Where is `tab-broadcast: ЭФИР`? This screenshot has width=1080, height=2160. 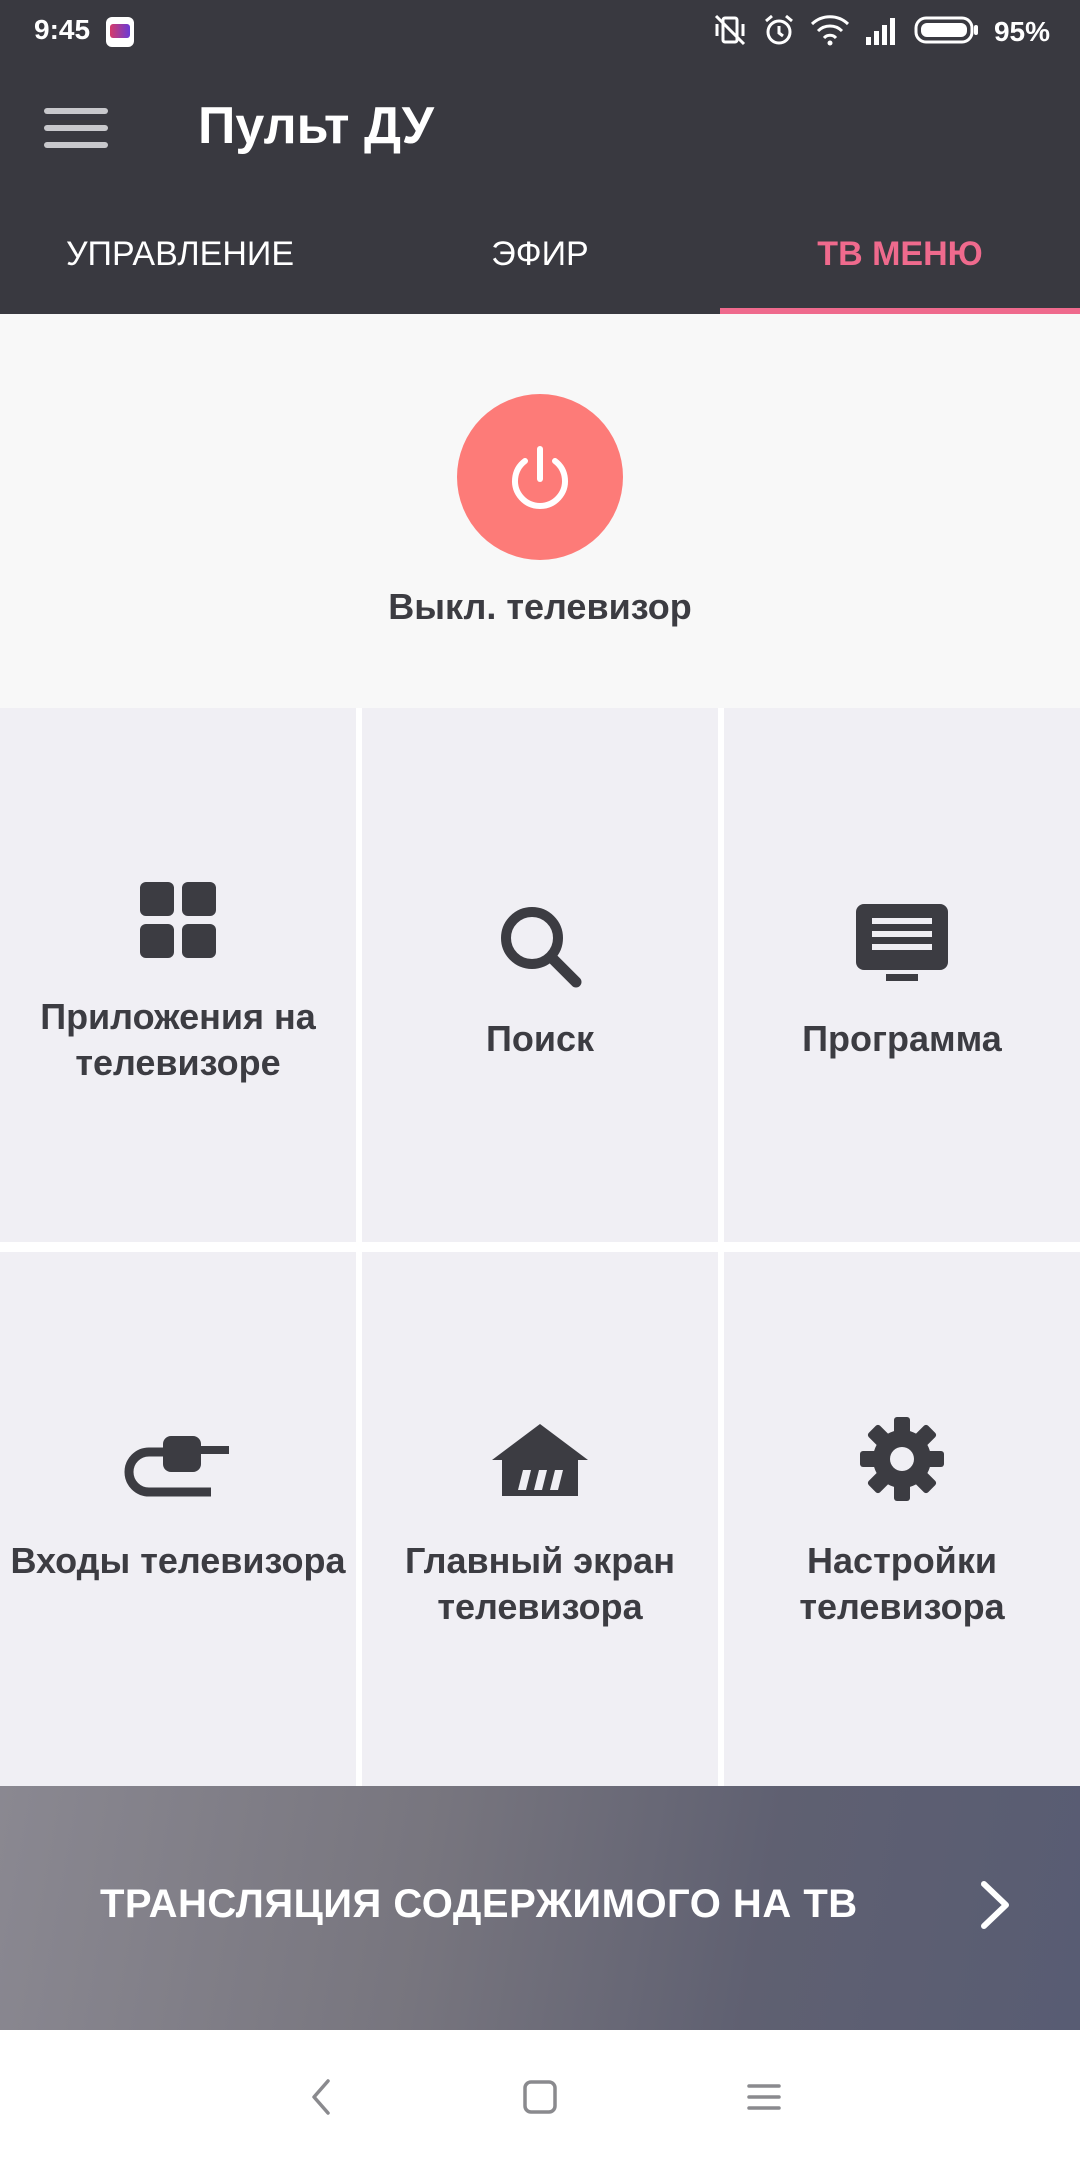 tab-broadcast: ЭФИР is located at coordinates (540, 254).